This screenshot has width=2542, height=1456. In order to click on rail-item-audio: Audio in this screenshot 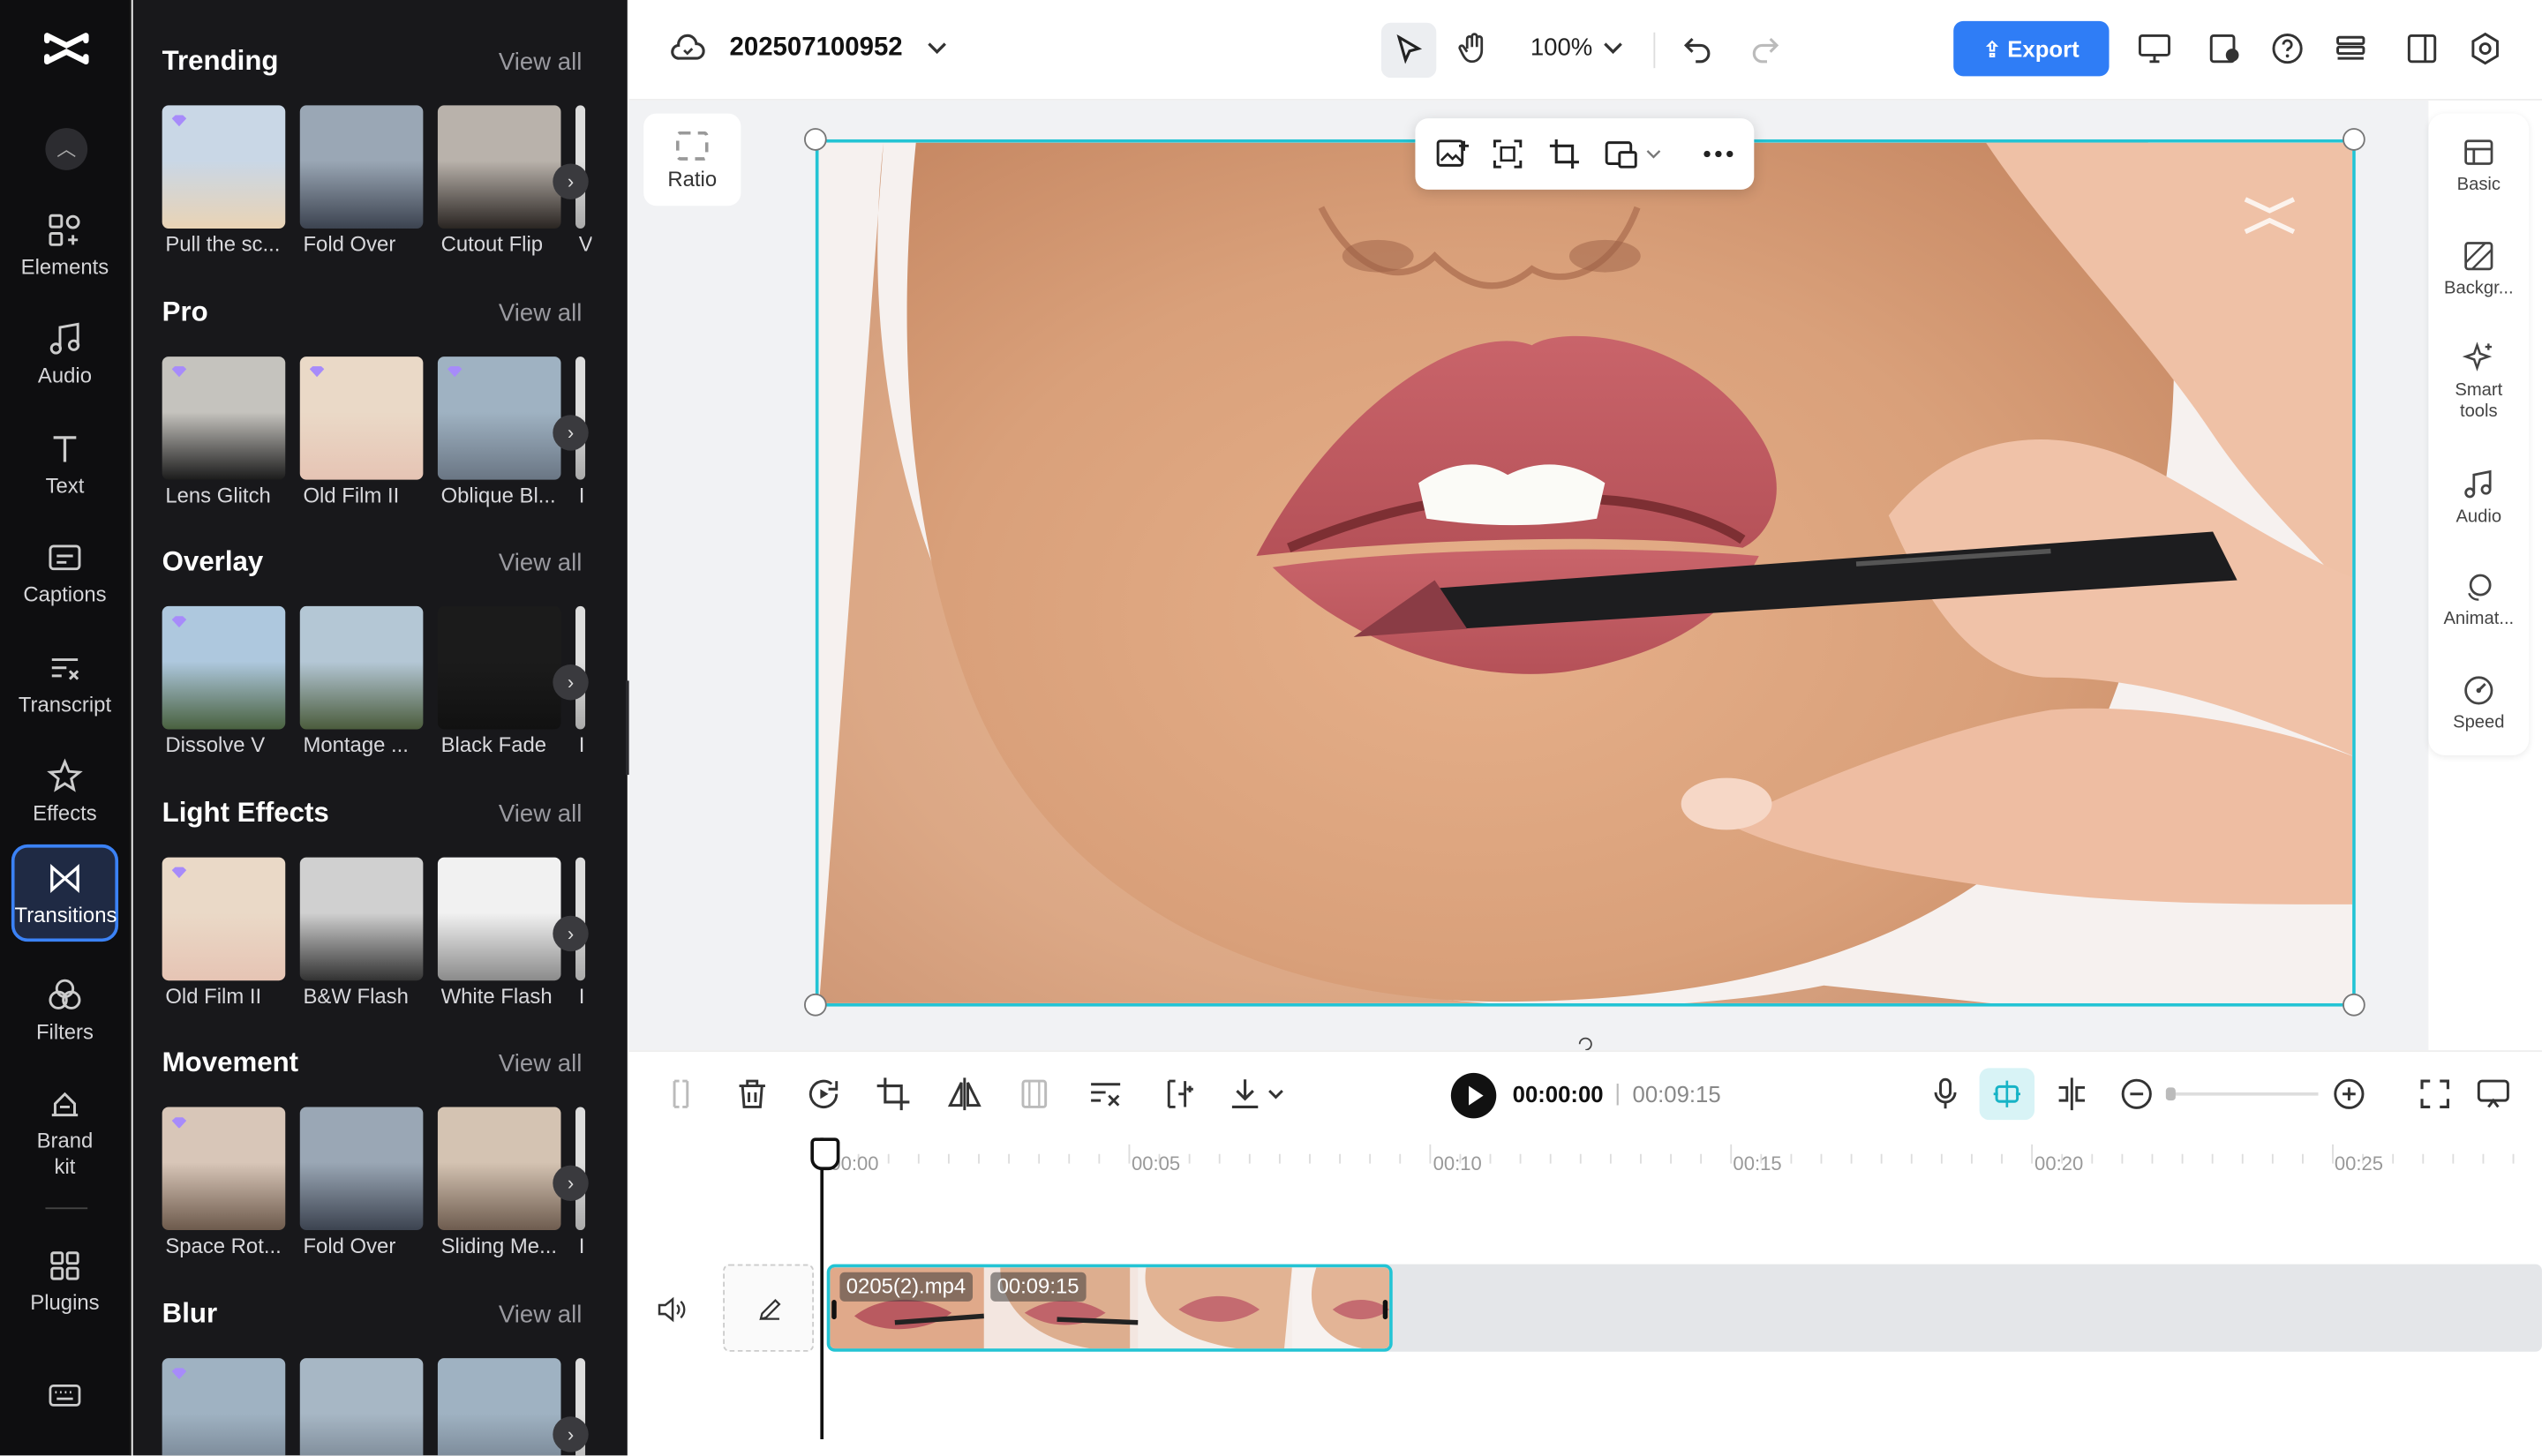, I will do `click(64, 356)`.